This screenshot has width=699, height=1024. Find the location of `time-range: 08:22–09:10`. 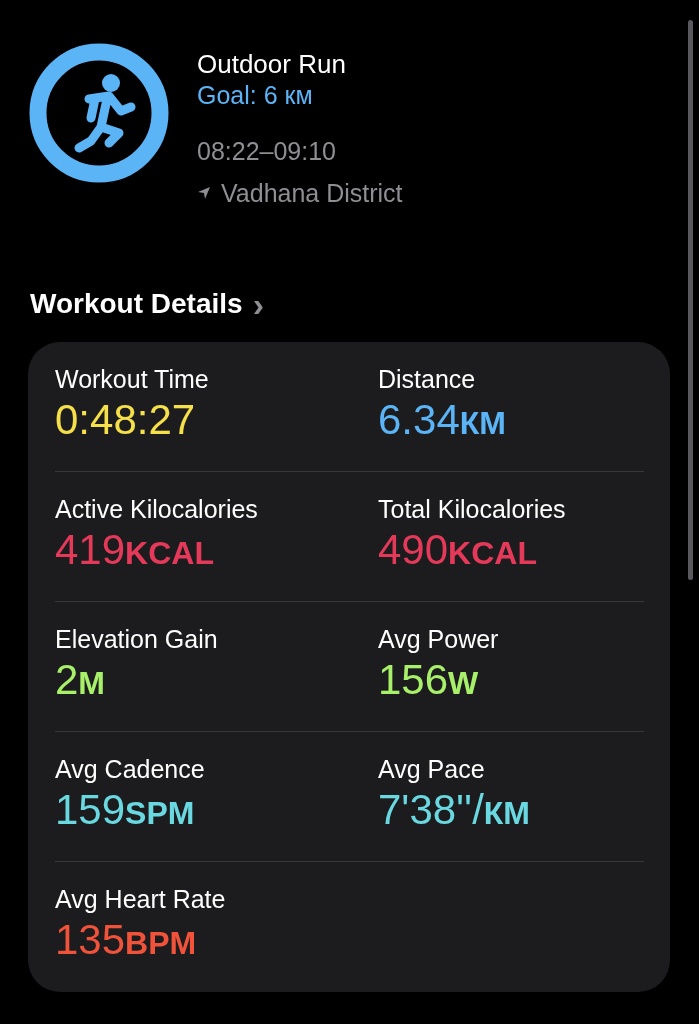

time-range: 08:22–09:10 is located at coordinates (267, 151).